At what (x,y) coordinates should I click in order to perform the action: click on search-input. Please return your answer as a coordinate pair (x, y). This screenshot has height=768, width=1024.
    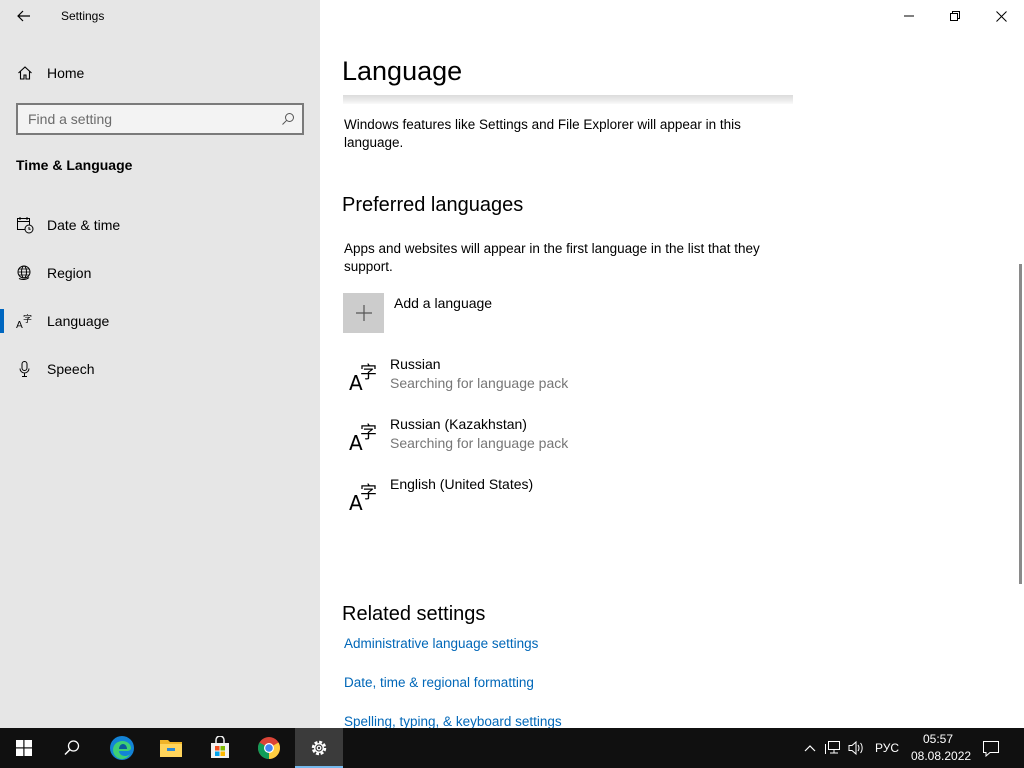
    Looking at the image, I should click on (143, 119).